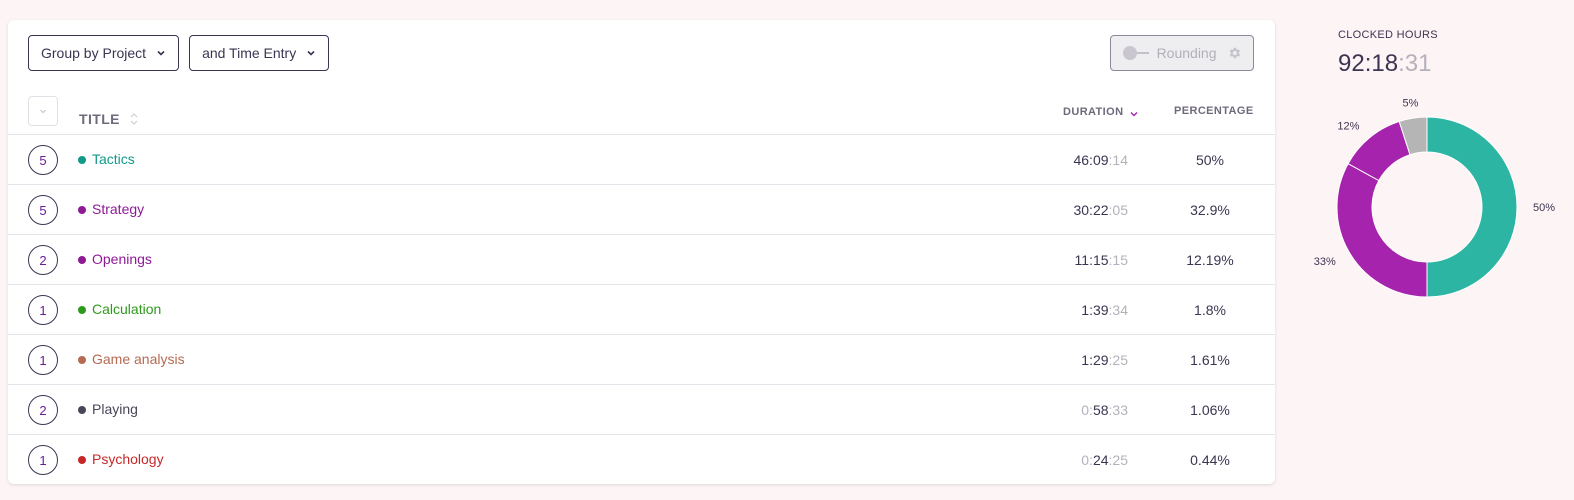 The image size is (1574, 500). What do you see at coordinates (1100, 210) in the screenshot?
I see `duration-value: 30:22:05` at bounding box center [1100, 210].